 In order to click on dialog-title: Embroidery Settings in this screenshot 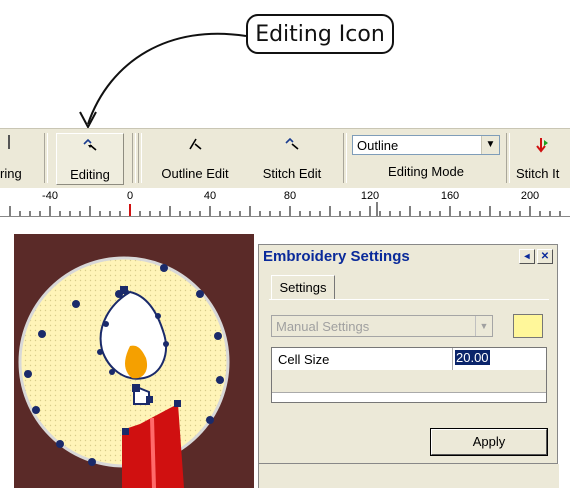, I will do `click(336, 256)`.